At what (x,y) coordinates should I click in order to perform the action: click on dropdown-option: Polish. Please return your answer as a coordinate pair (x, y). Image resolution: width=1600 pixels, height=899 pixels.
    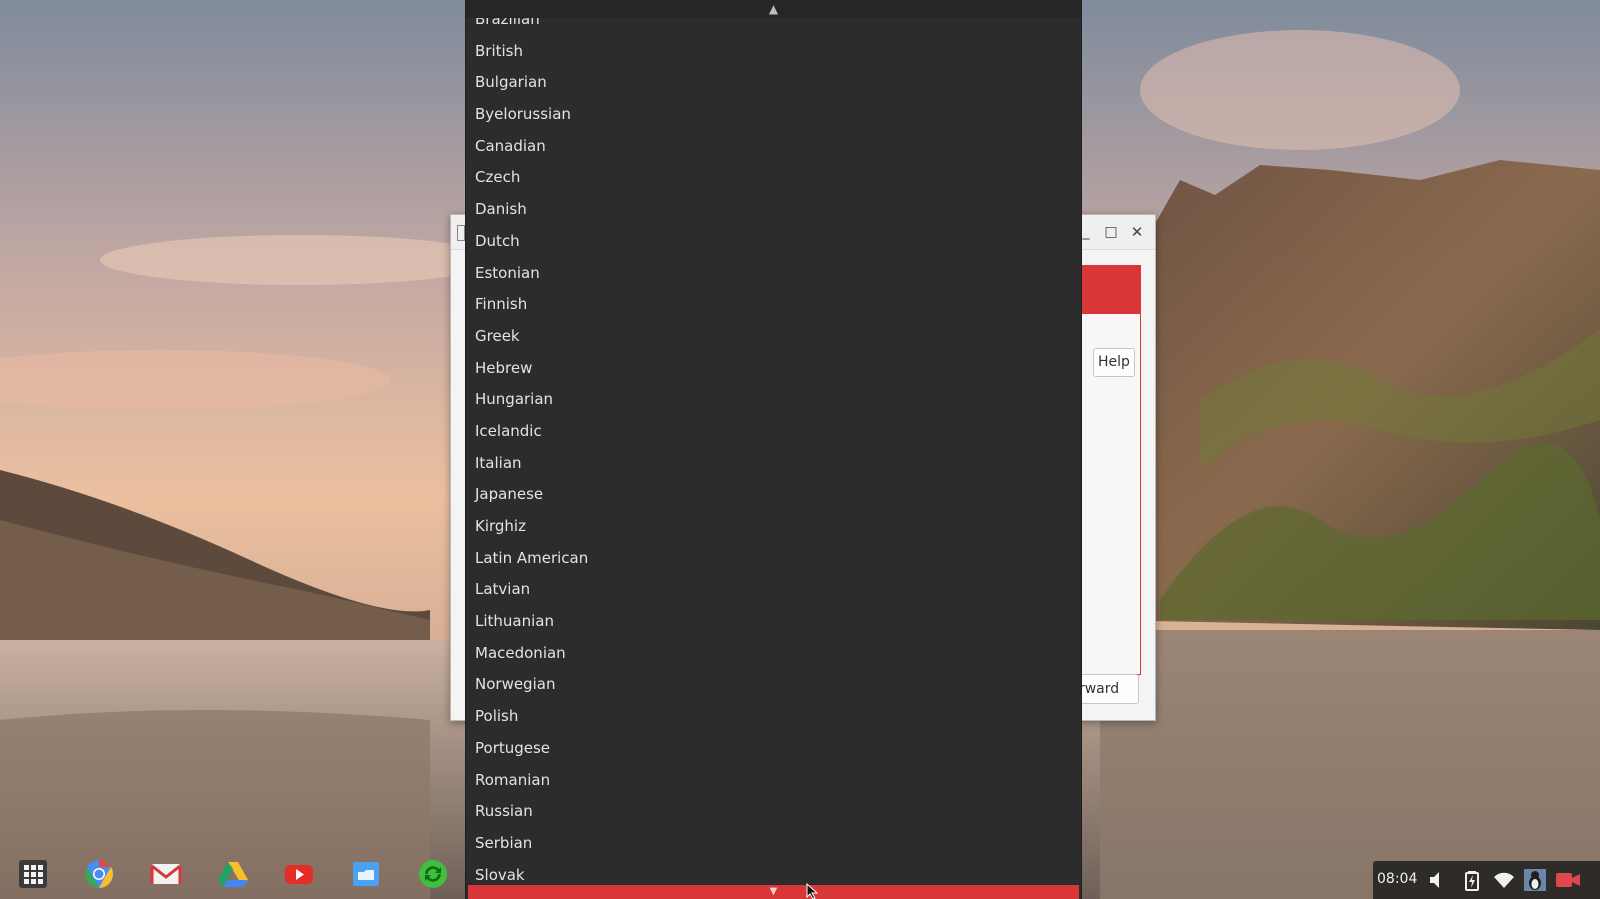
    Looking at the image, I should click on (773, 712).